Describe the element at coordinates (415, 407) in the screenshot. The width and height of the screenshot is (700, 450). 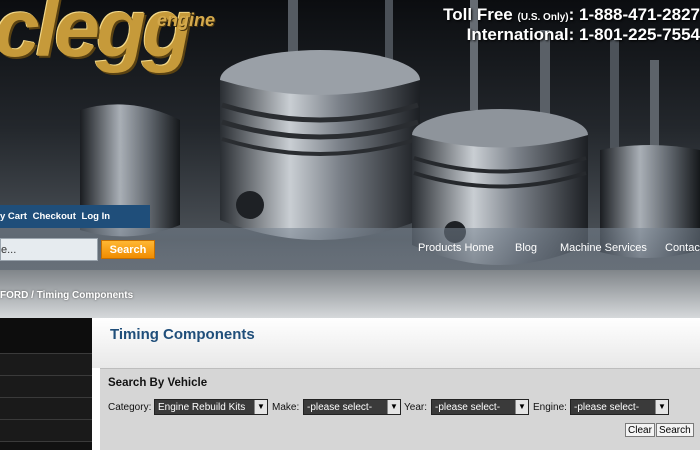
I see `year-label: Year:` at that location.